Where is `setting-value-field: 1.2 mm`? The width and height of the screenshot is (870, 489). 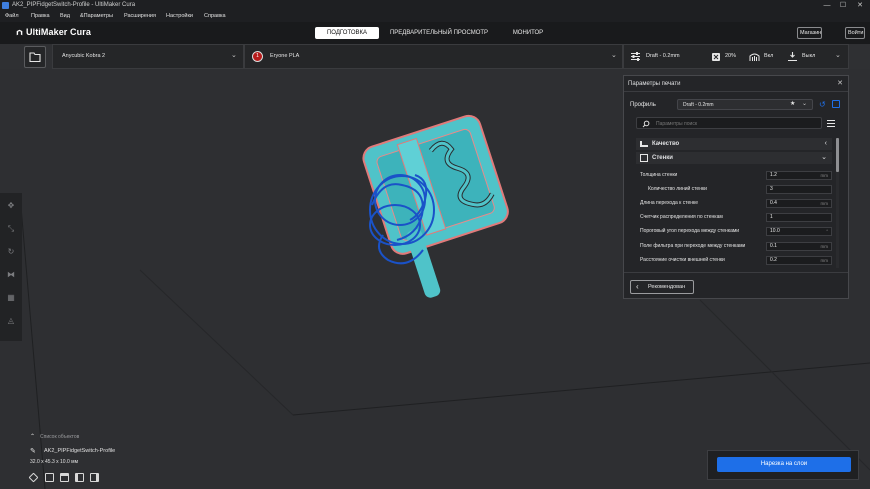
setting-value-field: 1.2 mm is located at coordinates (799, 175).